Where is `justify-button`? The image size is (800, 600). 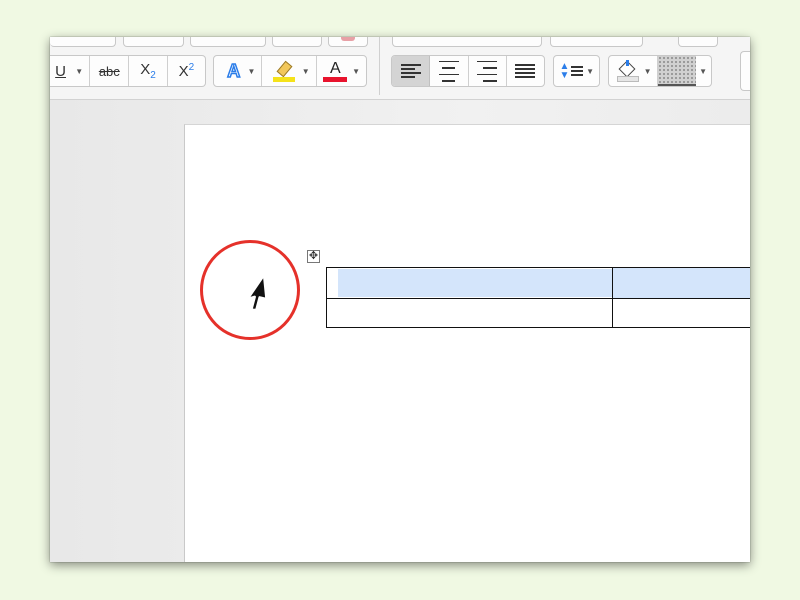
justify-button is located at coordinates (525, 71).